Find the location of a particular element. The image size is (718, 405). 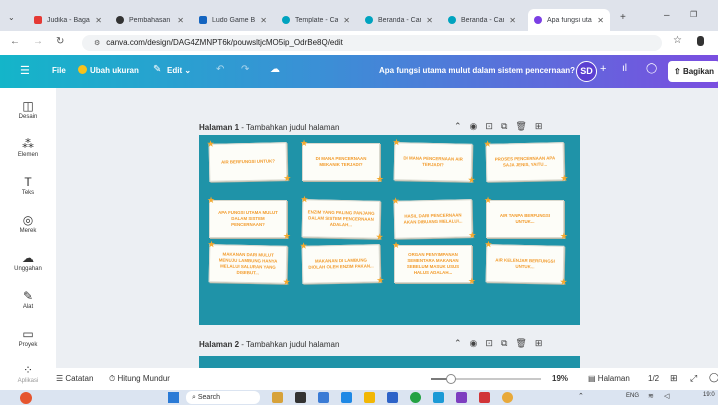

widgets-icon is located at coordinates (277, 397).